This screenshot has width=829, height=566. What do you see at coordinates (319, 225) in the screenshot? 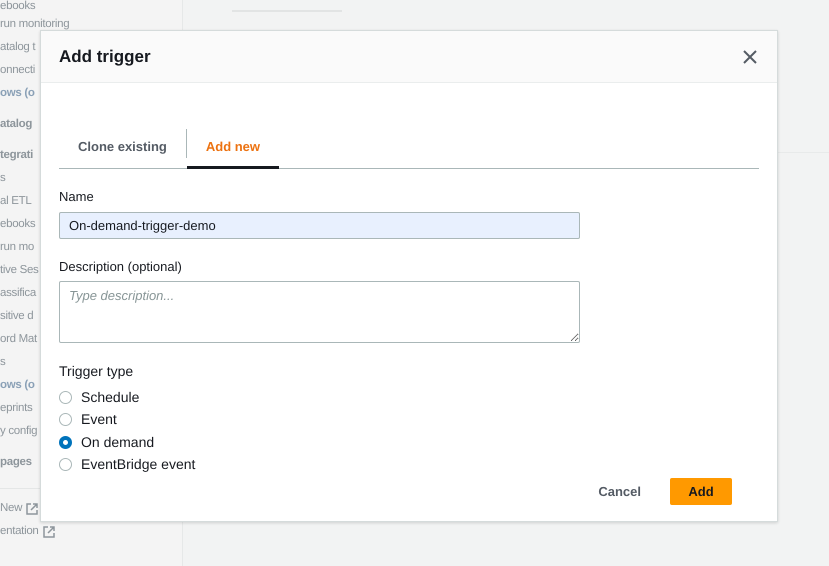
I see `name-field: On-demand-trigger-demo` at bounding box center [319, 225].